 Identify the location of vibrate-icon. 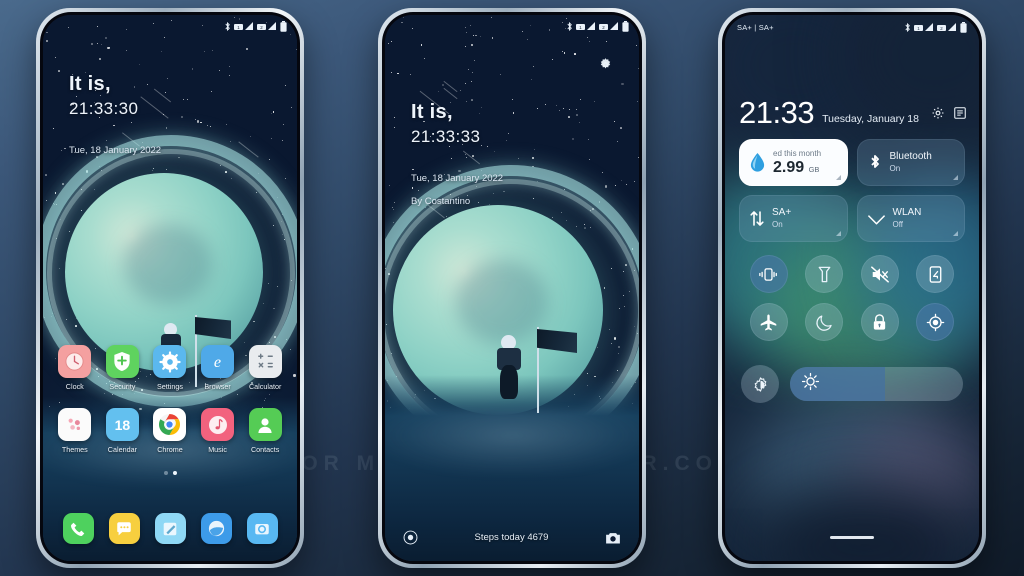
(768, 274).